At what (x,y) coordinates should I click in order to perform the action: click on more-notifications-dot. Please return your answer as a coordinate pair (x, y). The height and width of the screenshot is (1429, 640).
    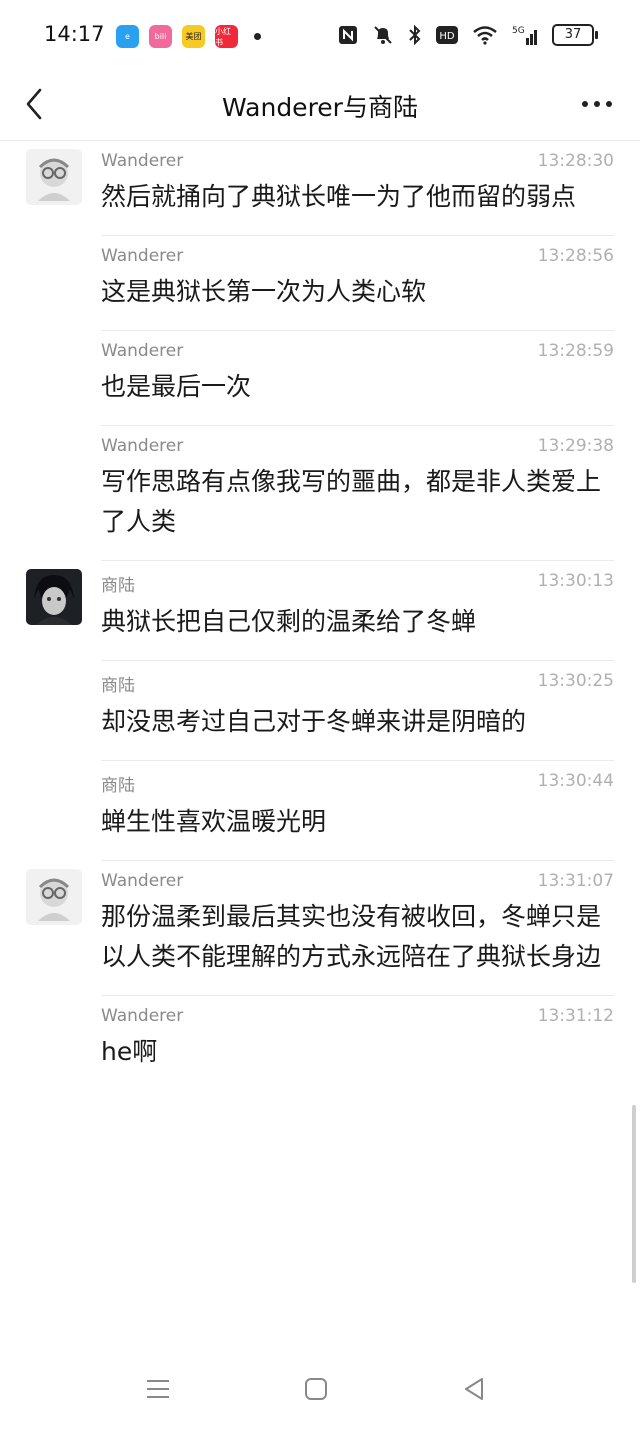
    Looking at the image, I should click on (257, 36).